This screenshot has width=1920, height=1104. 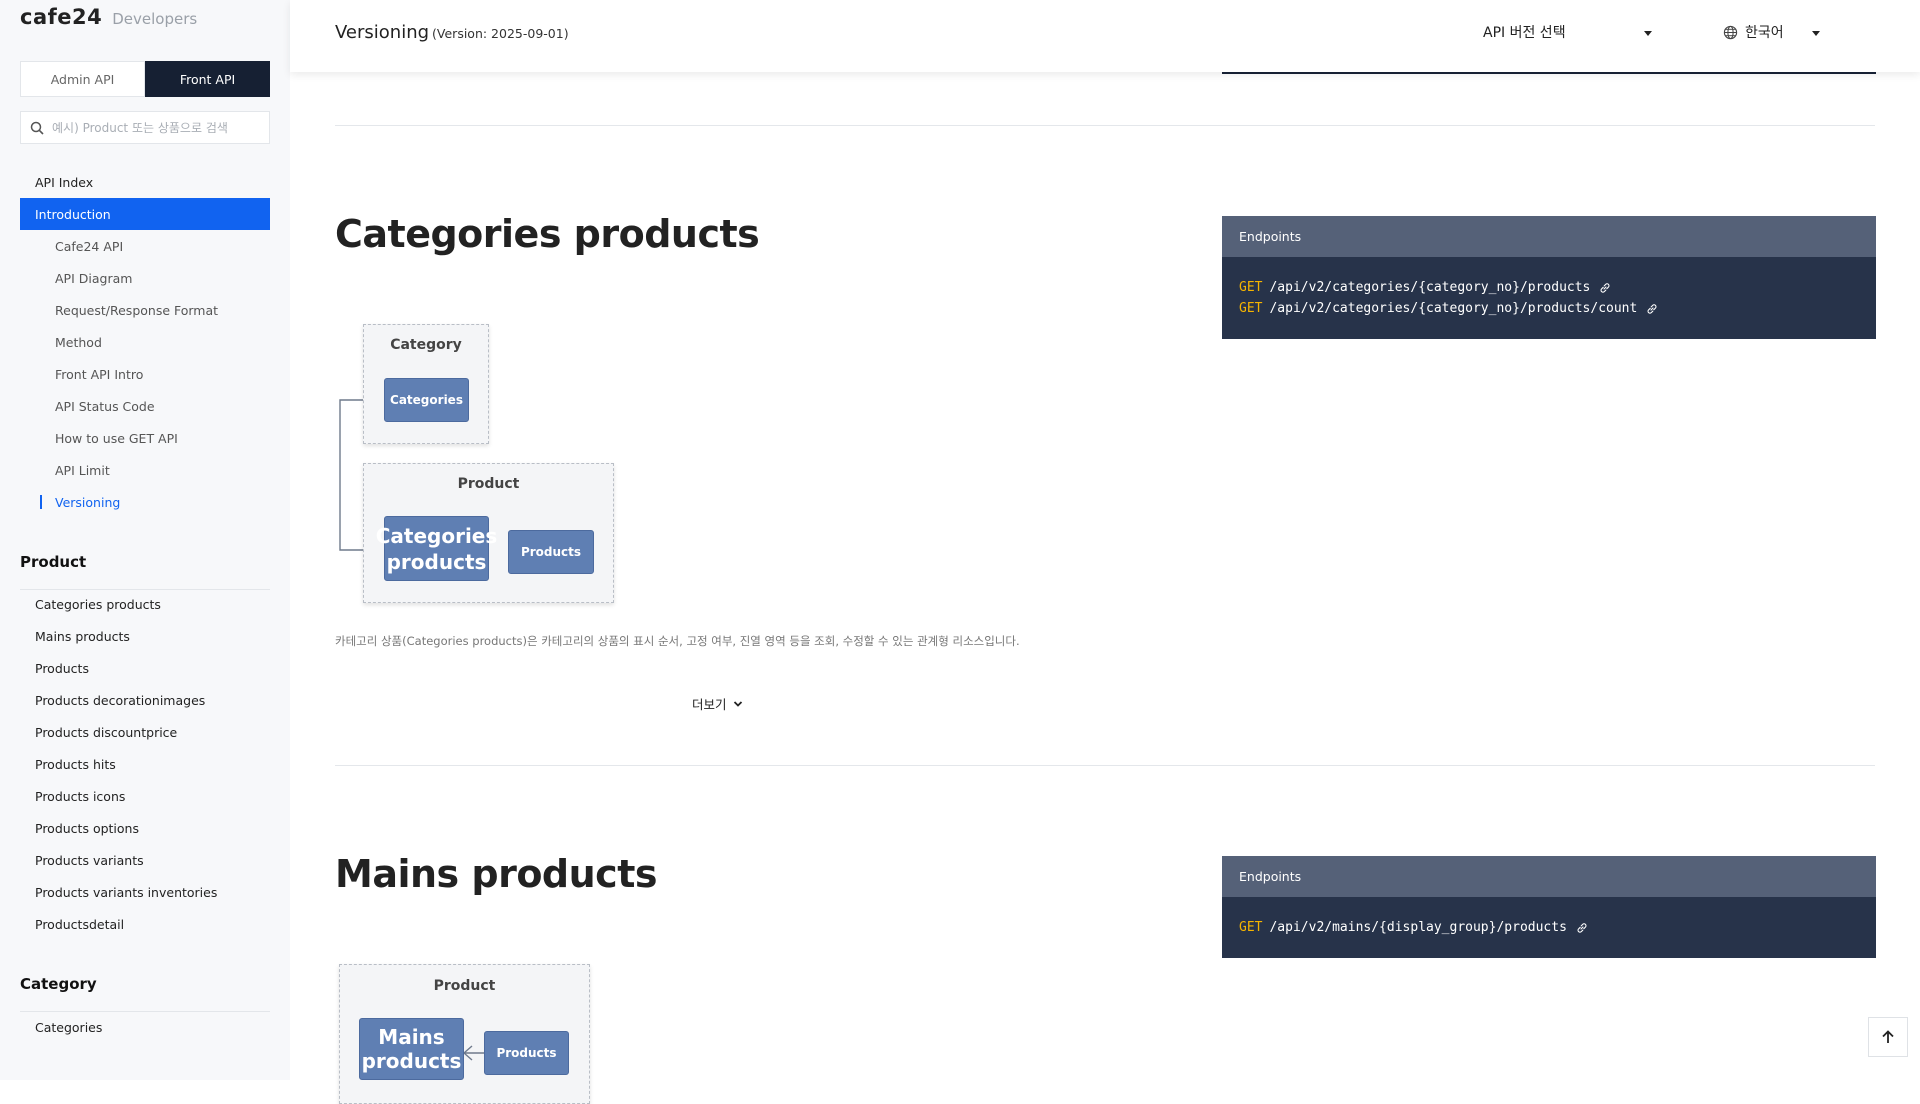 What do you see at coordinates (1764, 33) in the screenshot?
I see `language-label: 한국어` at bounding box center [1764, 33].